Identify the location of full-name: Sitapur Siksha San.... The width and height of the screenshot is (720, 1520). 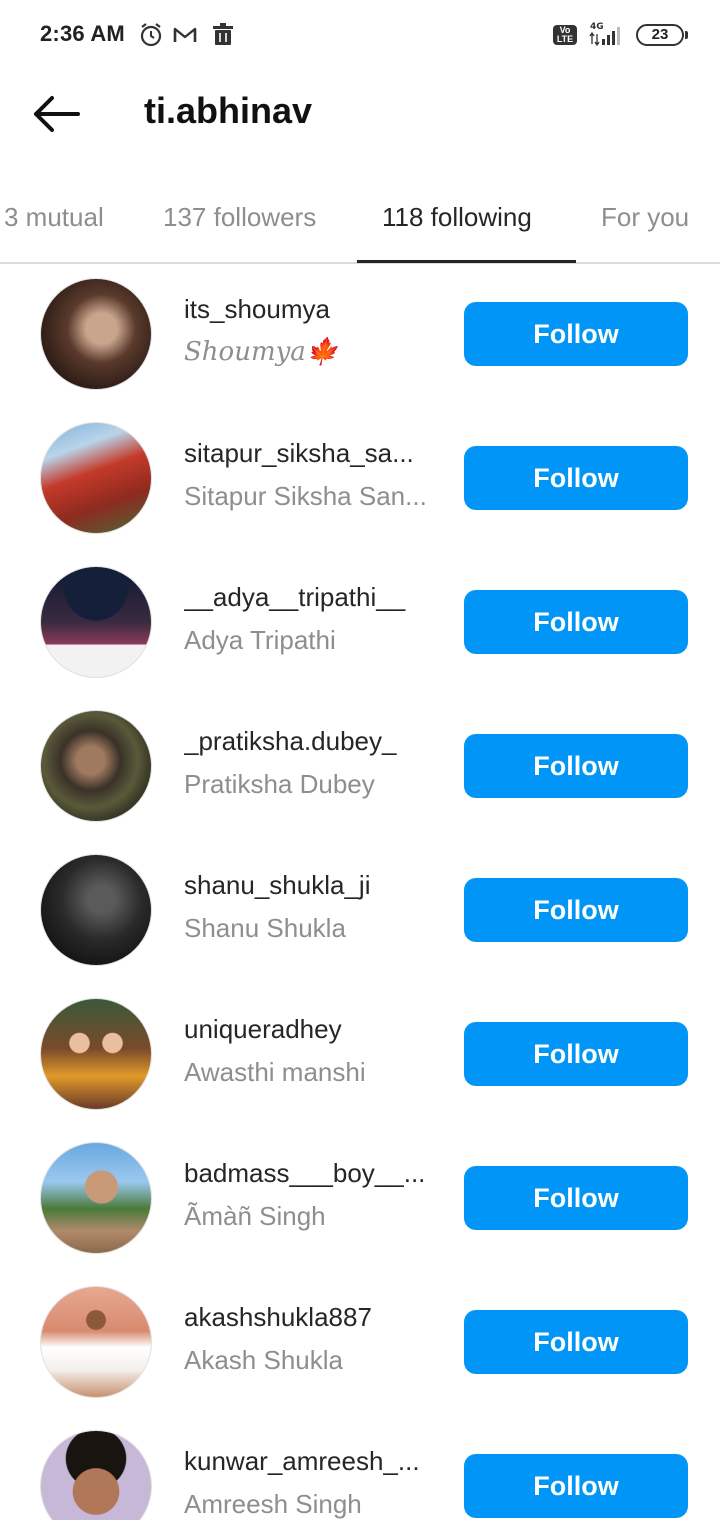
(305, 496).